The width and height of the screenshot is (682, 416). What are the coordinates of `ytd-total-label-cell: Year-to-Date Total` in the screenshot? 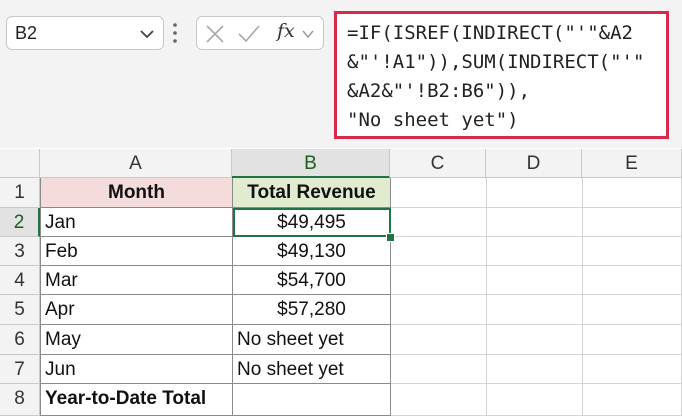 It's located at (136, 400).